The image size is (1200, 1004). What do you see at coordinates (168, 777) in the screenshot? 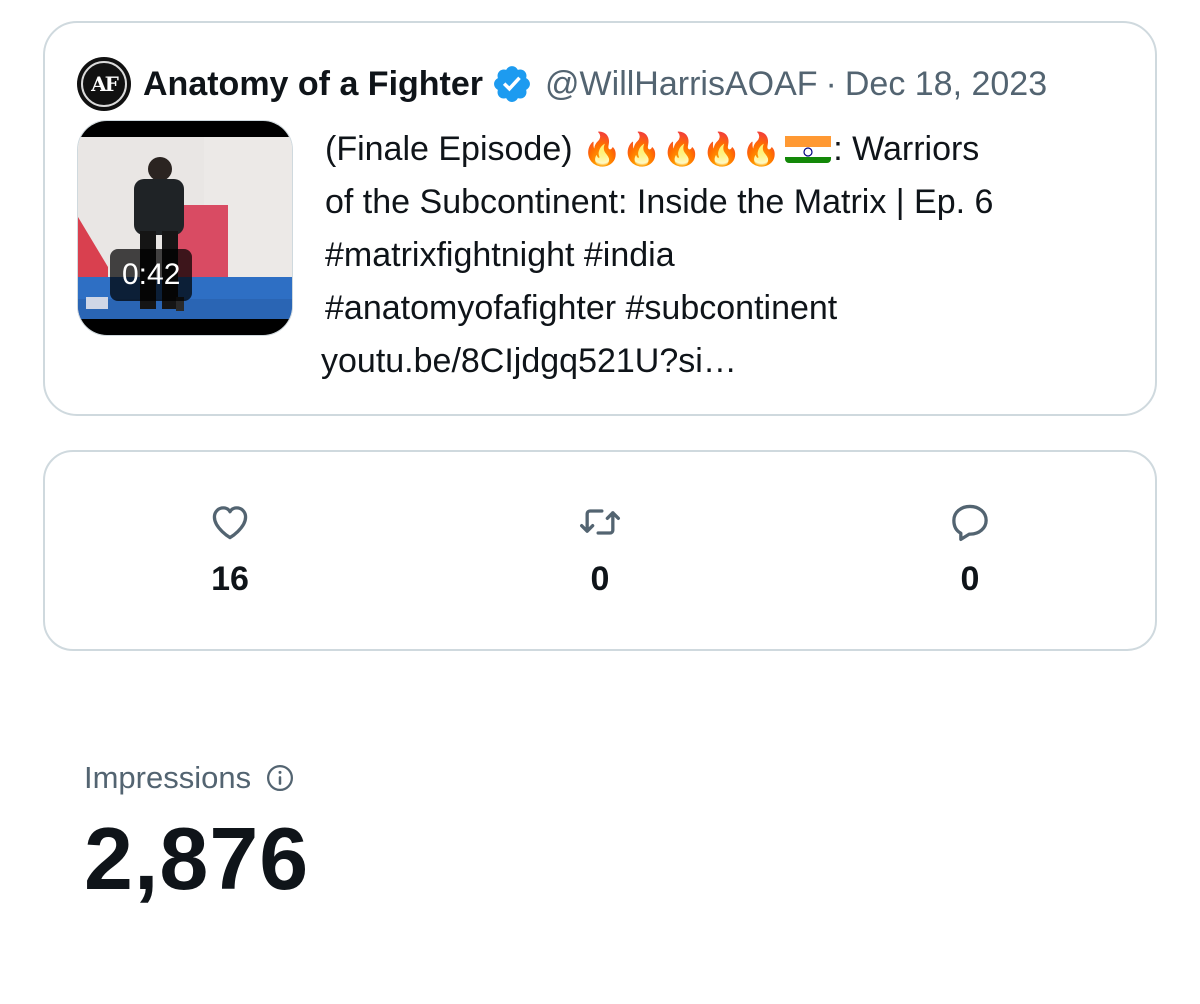
I see `impressions-label: Impressions` at bounding box center [168, 777].